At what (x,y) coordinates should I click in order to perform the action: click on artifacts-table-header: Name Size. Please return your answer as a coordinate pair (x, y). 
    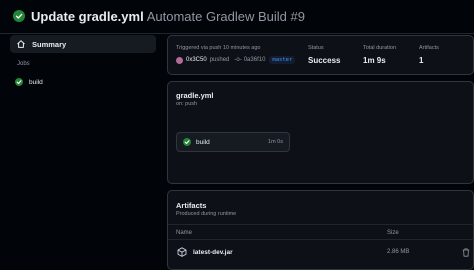
    Looking at the image, I should click on (321, 232).